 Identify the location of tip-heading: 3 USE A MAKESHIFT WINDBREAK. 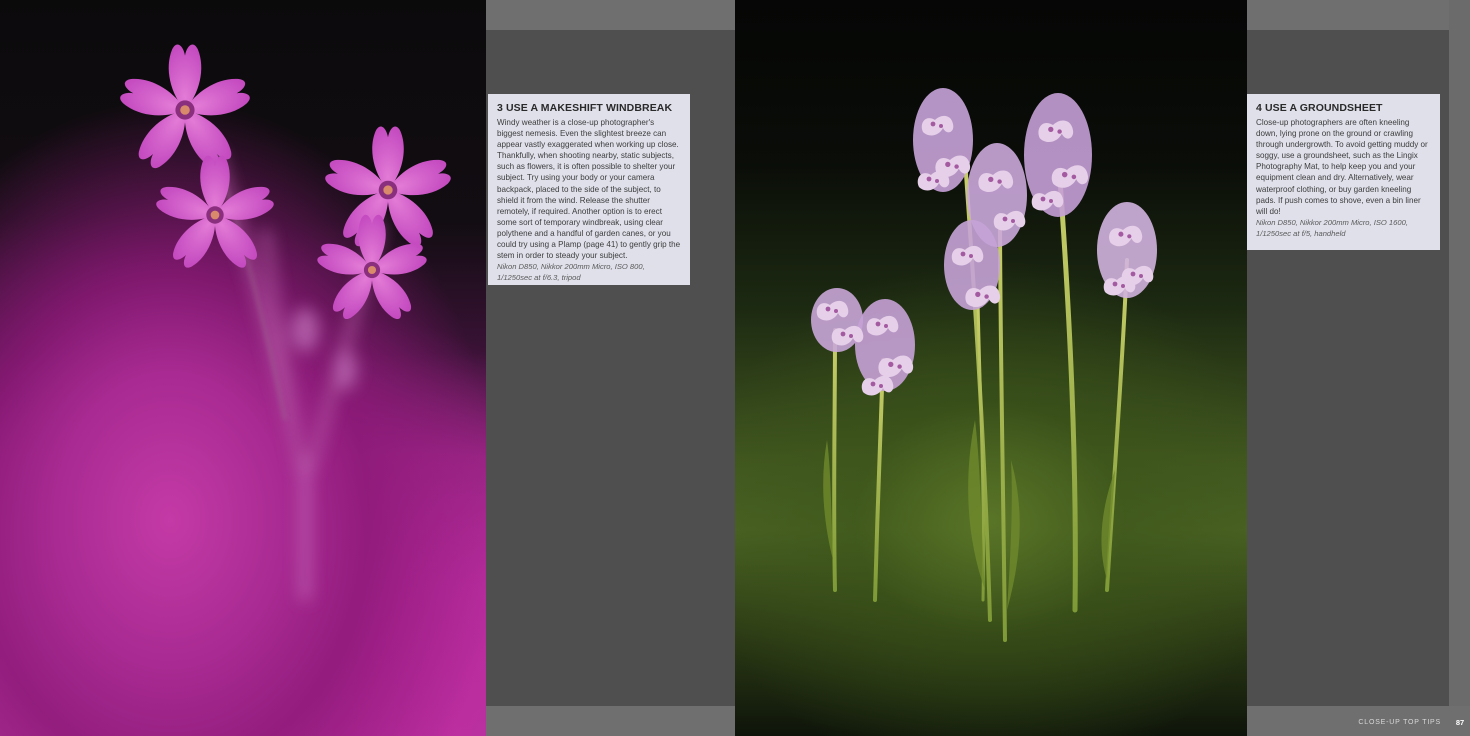
(585, 108).